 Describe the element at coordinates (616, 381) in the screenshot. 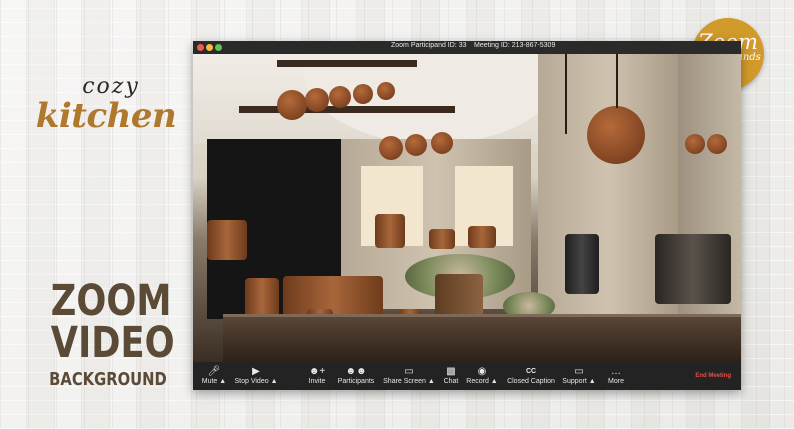

I see `more-label: More` at that location.